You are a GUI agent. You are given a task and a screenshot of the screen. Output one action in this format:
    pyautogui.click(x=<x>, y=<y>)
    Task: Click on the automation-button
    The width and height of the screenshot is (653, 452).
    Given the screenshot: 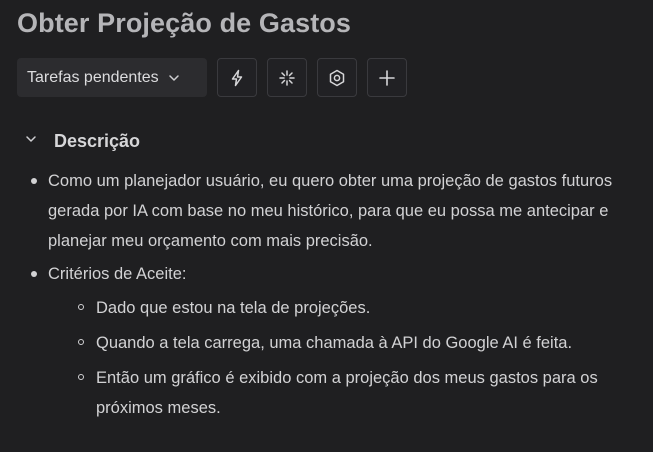 What is the action you would take?
    pyautogui.click(x=237, y=77)
    